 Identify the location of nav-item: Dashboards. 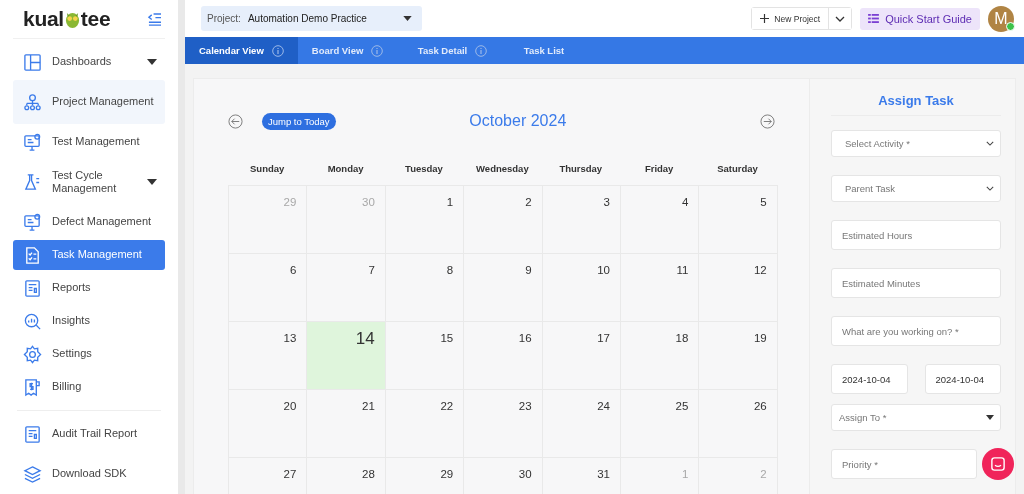
(89, 62).